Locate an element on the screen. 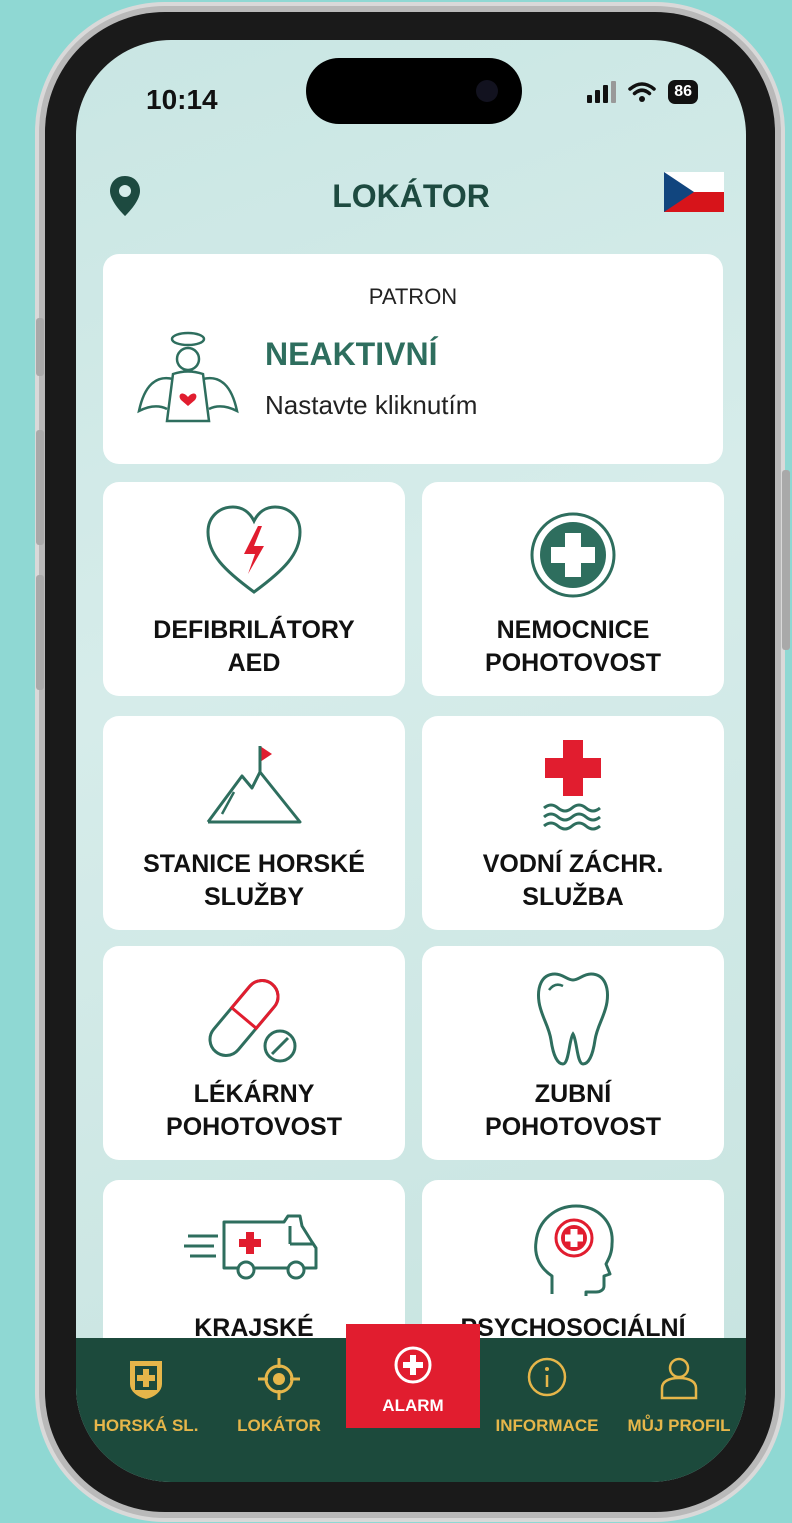 Image resolution: width=792 pixels, height=1523 pixels. nav-label: HORSKÁ SL. is located at coordinates (146, 1425).